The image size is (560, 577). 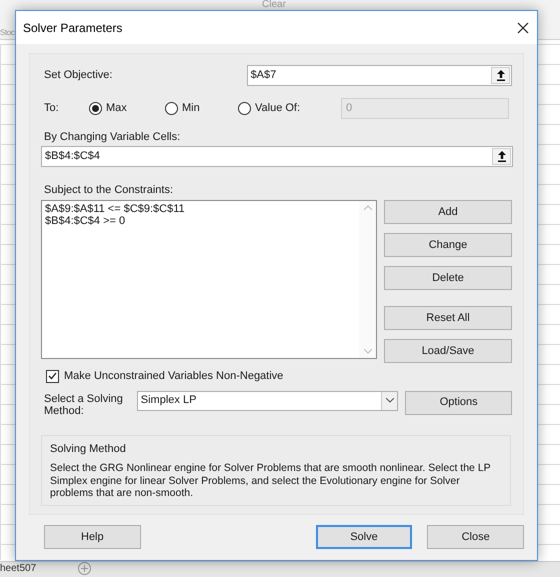 What do you see at coordinates (84, 568) in the screenshot?
I see `add-sheet-icon` at bounding box center [84, 568].